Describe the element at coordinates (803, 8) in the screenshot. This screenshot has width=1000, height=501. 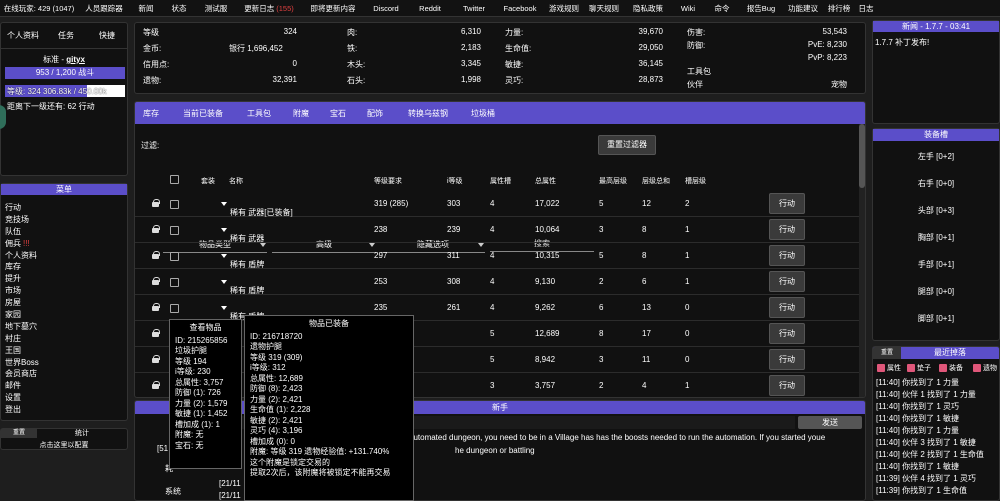
I see `nav-item-17: 功能建议` at that location.